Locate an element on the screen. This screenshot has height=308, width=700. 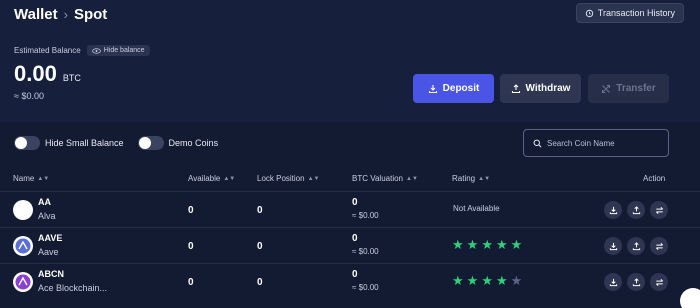
table-row: AA Alva 0 0 0 ≈ $0.00 Not Available is located at coordinates (350, 209).